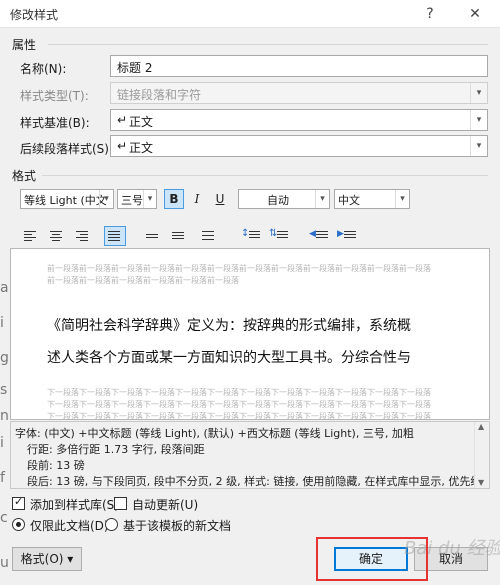 The height and width of the screenshot is (585, 500). I want to click on name-input-value: 标题 2, so click(135, 68).